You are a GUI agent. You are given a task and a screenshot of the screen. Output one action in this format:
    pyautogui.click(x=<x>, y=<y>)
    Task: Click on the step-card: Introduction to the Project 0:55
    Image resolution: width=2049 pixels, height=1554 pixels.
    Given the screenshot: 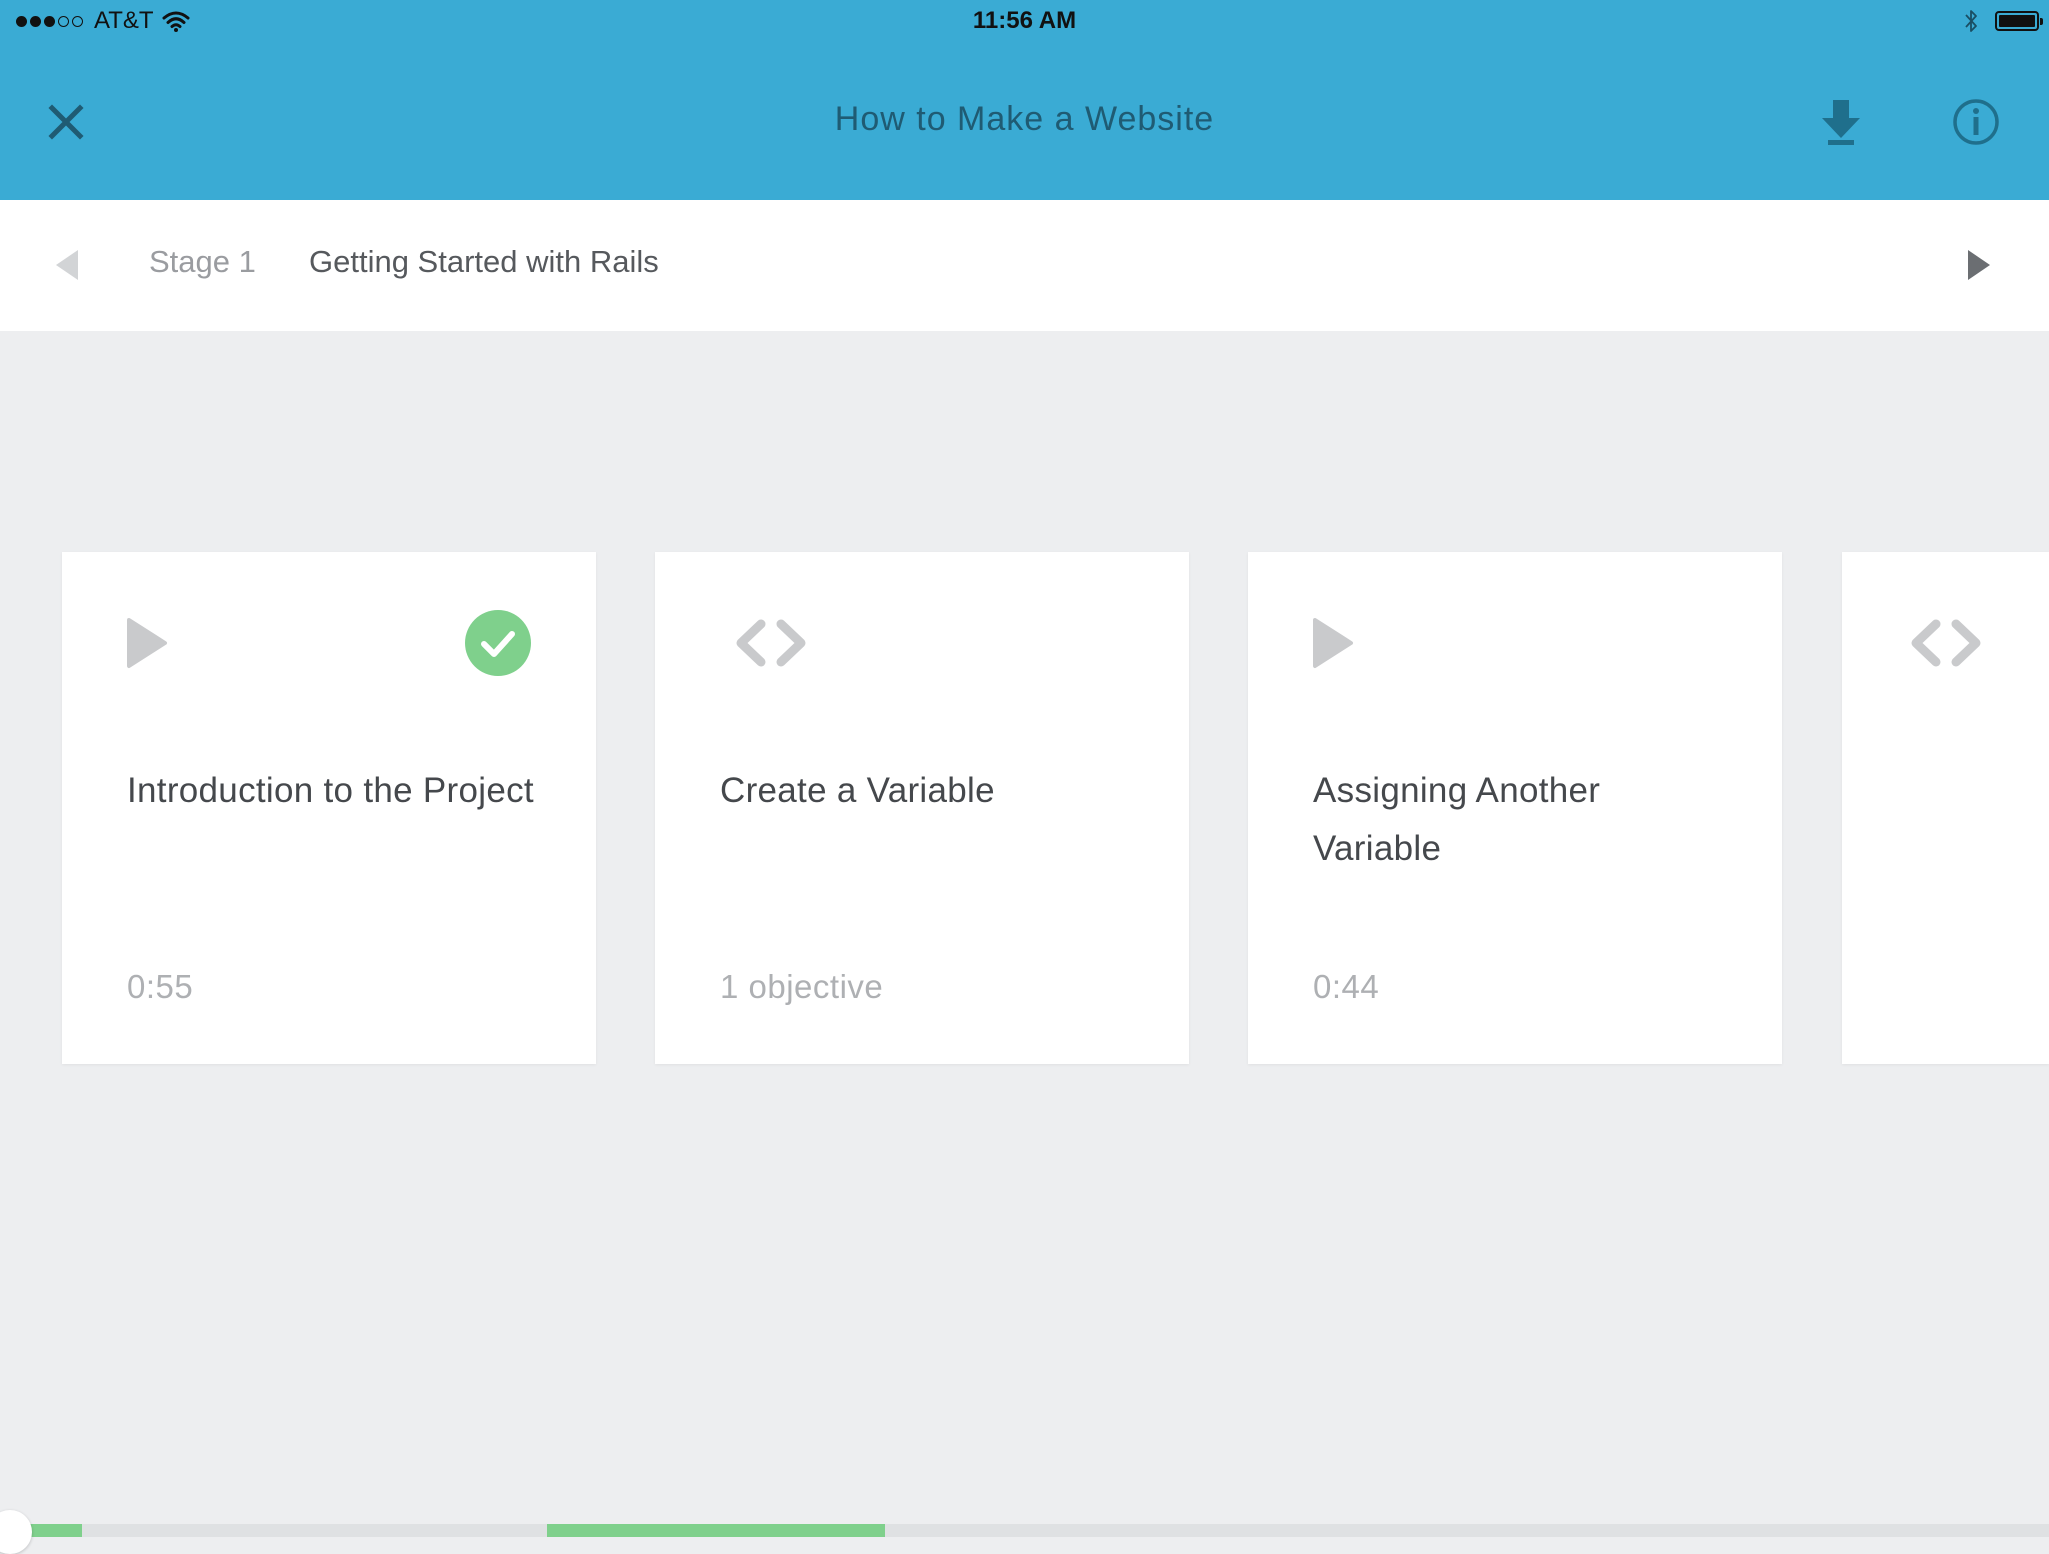 What is the action you would take?
    pyautogui.click(x=329, y=808)
    